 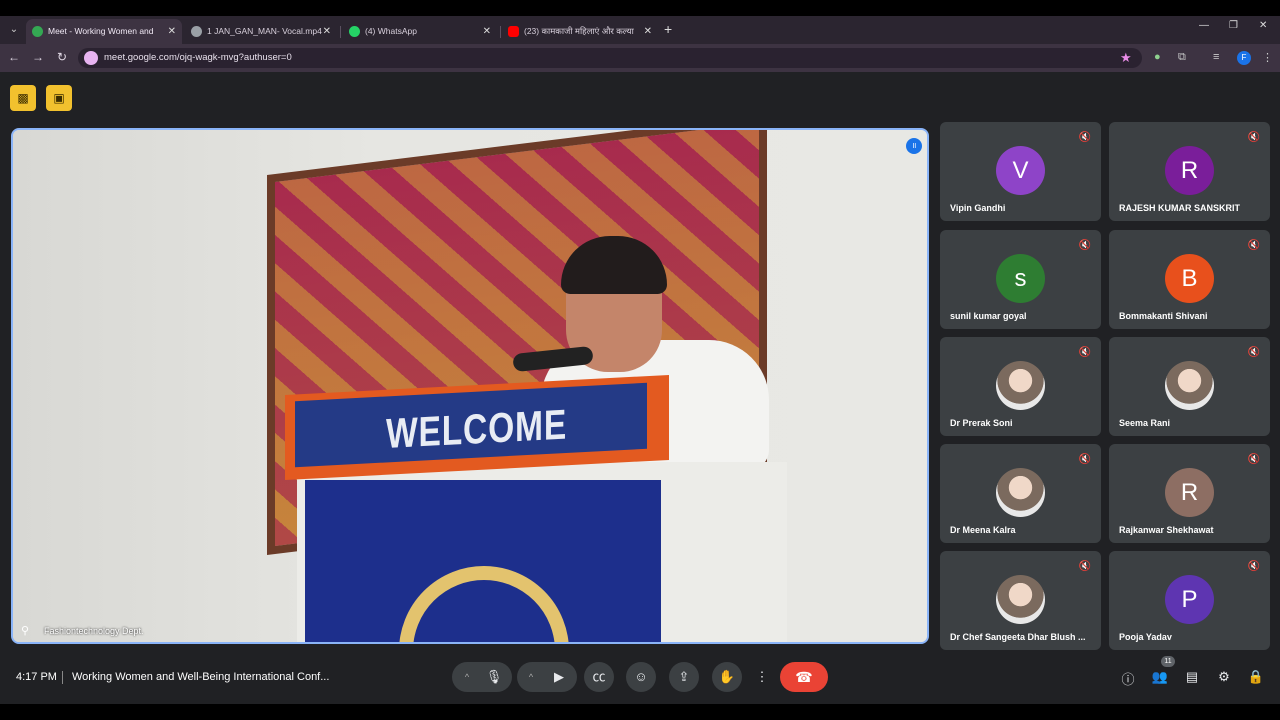 I want to click on tab-youtube: (23) कामकाजी महिलाएं और कल्या ✕, so click(x=580, y=31).